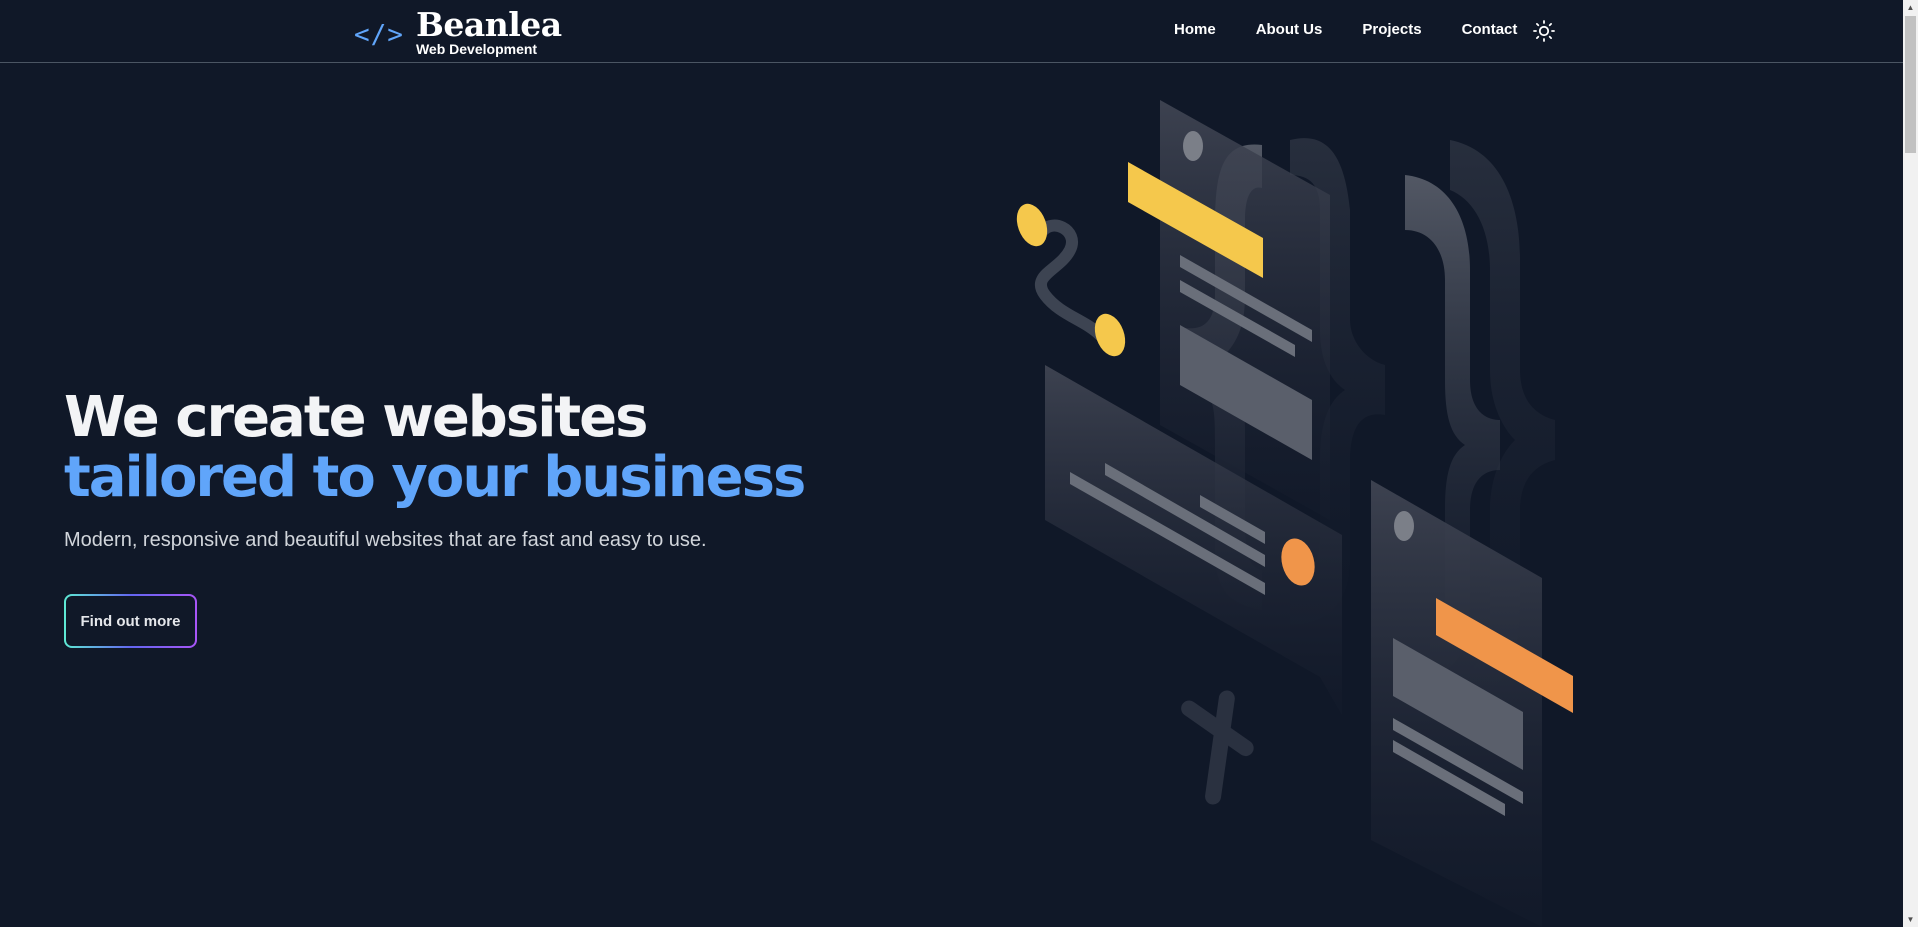 This screenshot has height=927, width=1918. I want to click on nav-projects: Projects, so click(1391, 29).